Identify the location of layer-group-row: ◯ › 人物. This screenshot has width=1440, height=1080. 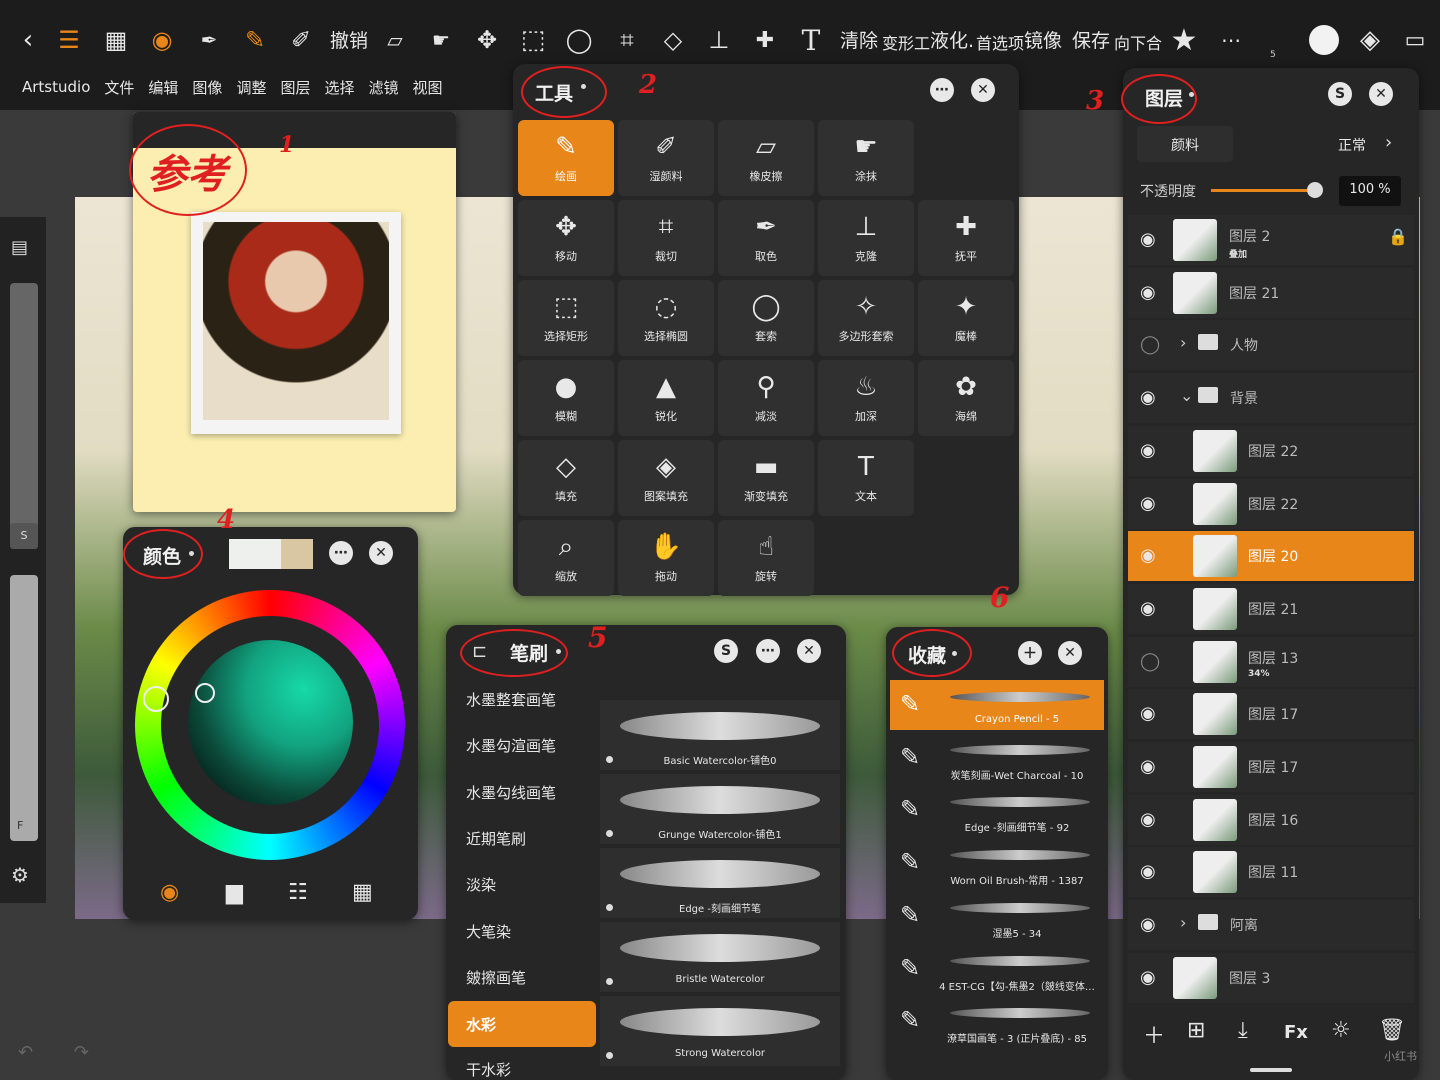
(1271, 345).